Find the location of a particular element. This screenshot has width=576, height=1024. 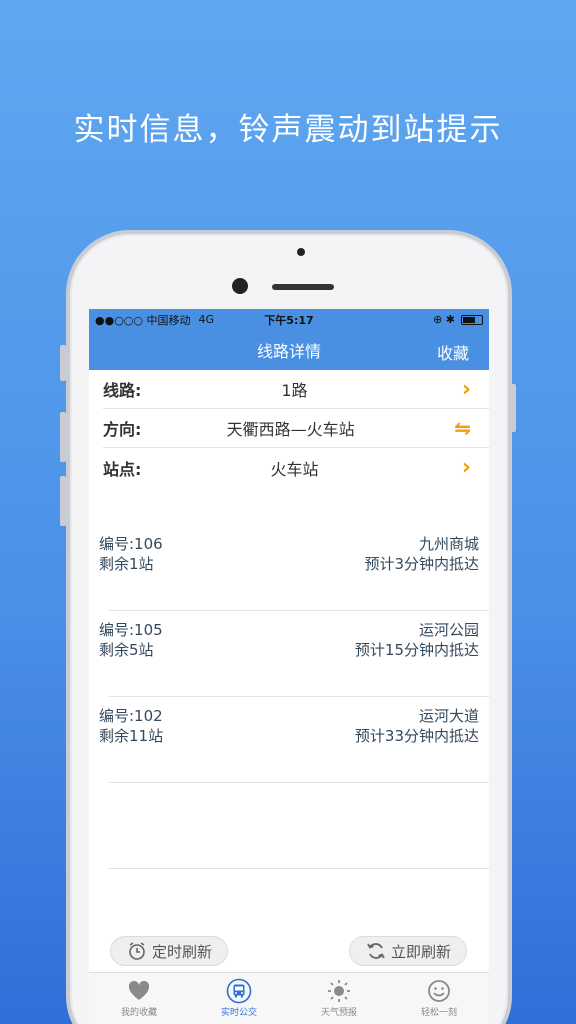

front-camera is located at coordinates (240, 286).